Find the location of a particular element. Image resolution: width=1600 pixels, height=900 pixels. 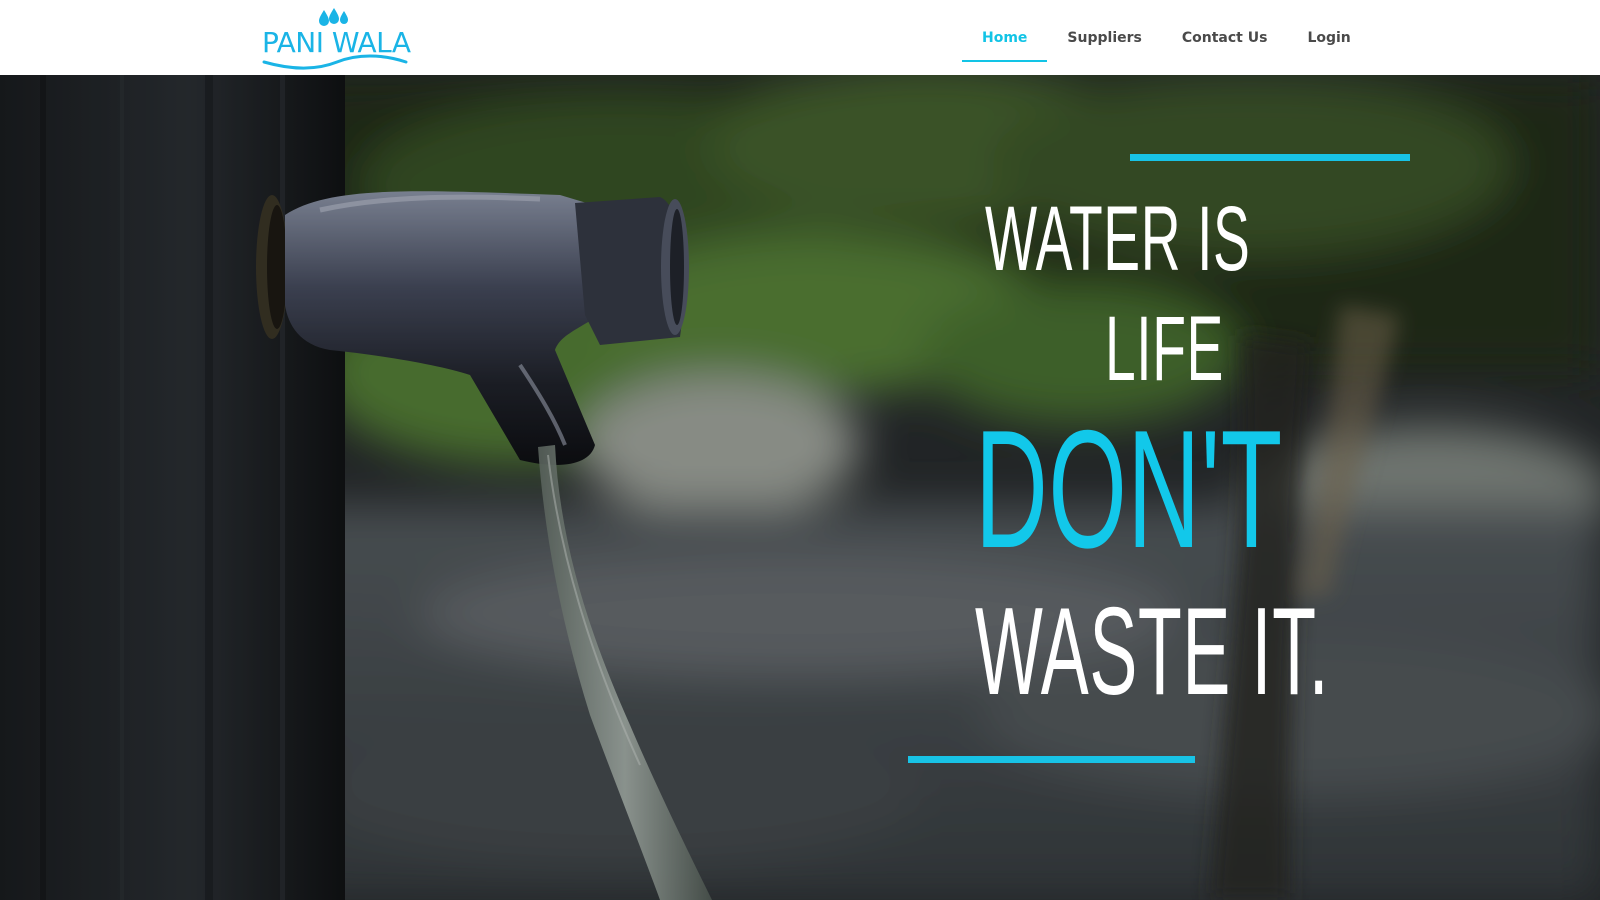

brand-logo: PANI WALA is located at coordinates (337, 39).